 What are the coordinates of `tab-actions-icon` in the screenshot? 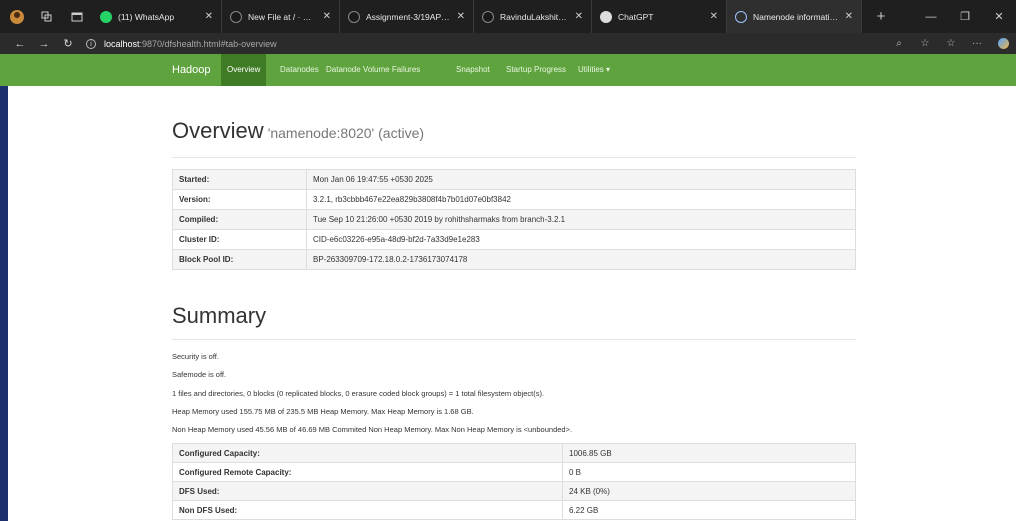 It's located at (77, 17).